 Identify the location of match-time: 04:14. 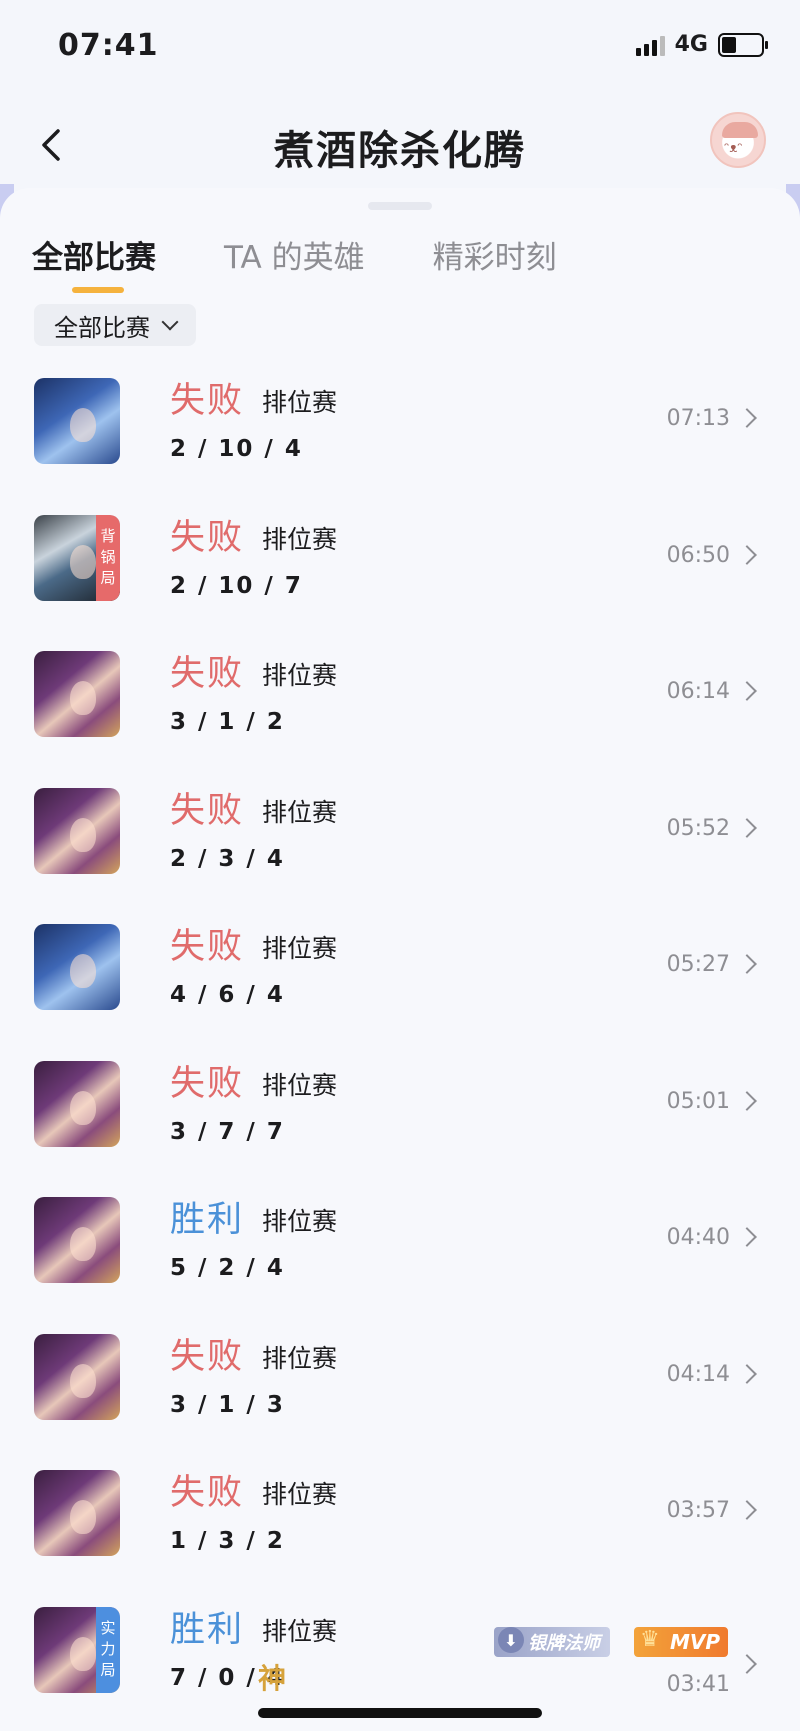
(698, 1374).